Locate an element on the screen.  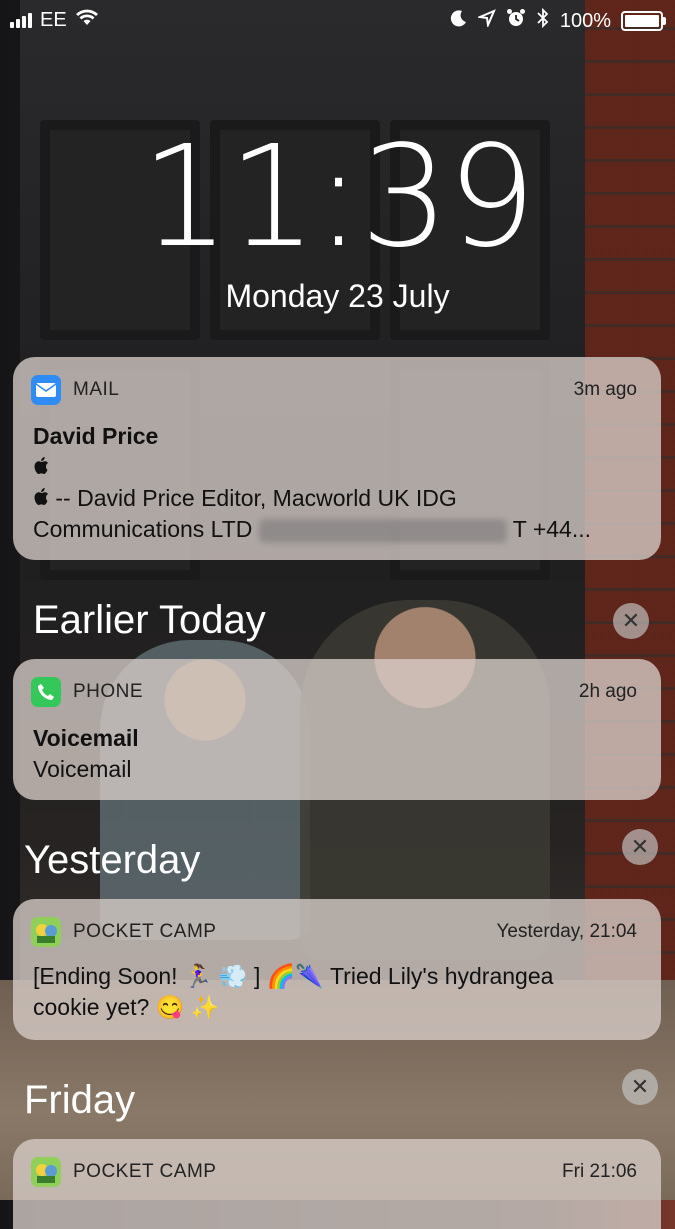
clear-yesterday-button: ✕ is located at coordinates (640, 847).